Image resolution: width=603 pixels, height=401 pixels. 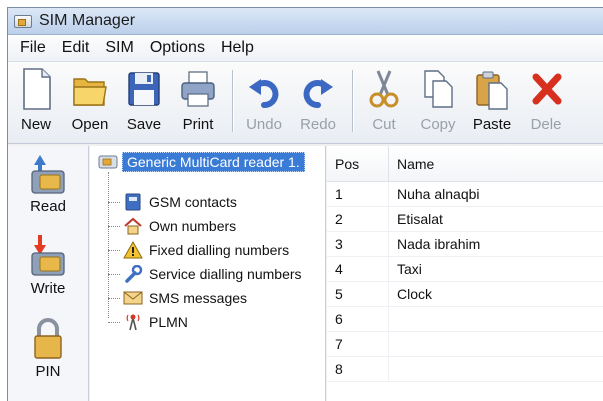 What do you see at coordinates (48, 256) in the screenshot?
I see `write-sim-icon` at bounding box center [48, 256].